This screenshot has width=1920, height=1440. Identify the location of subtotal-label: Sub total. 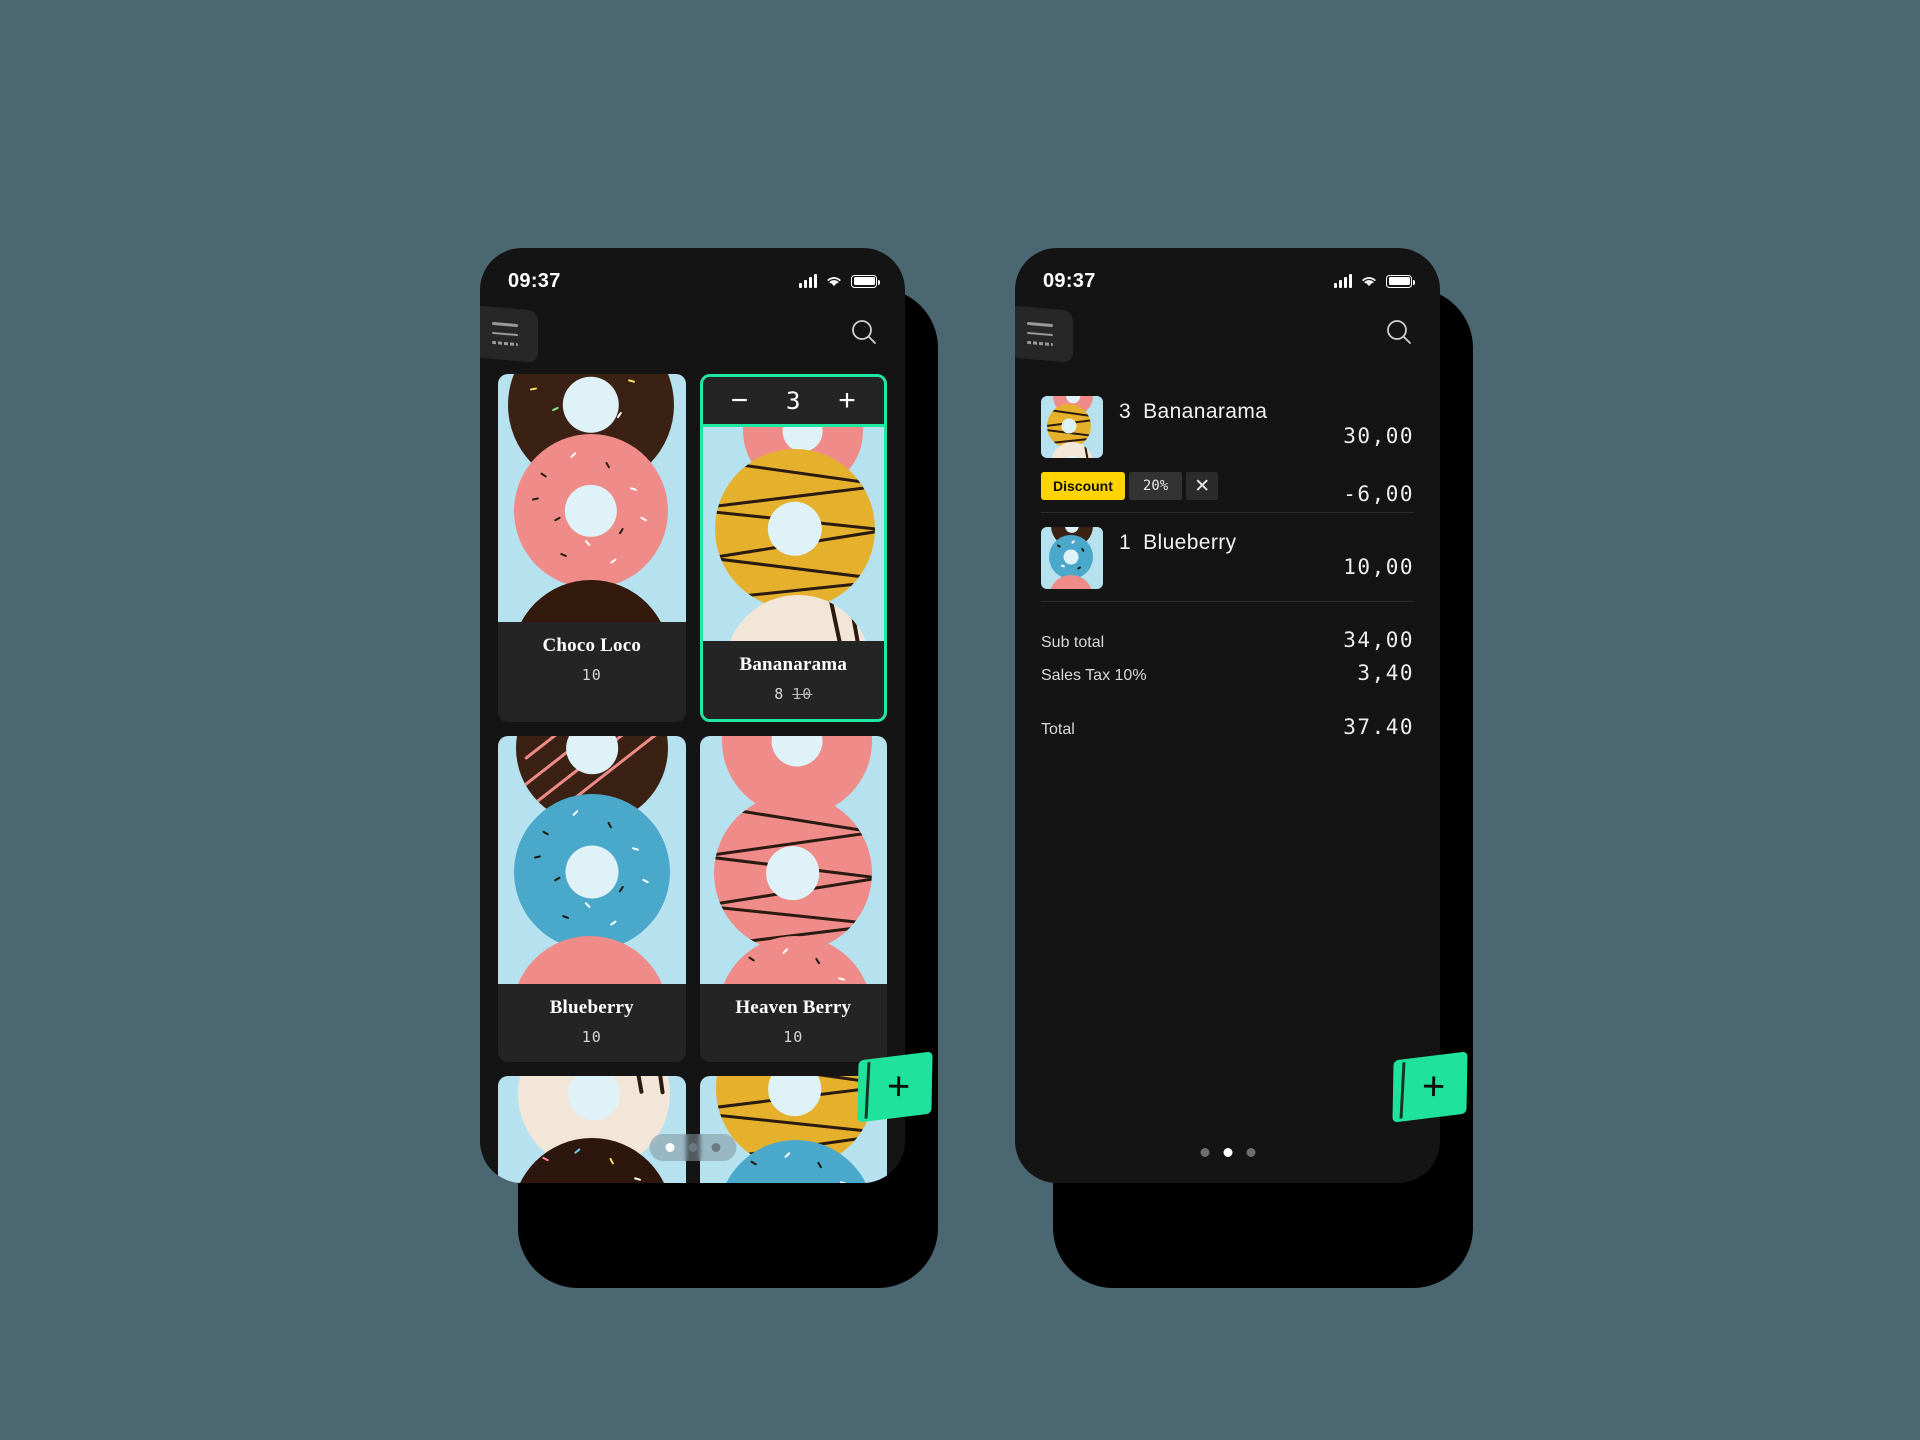
(1073, 642).